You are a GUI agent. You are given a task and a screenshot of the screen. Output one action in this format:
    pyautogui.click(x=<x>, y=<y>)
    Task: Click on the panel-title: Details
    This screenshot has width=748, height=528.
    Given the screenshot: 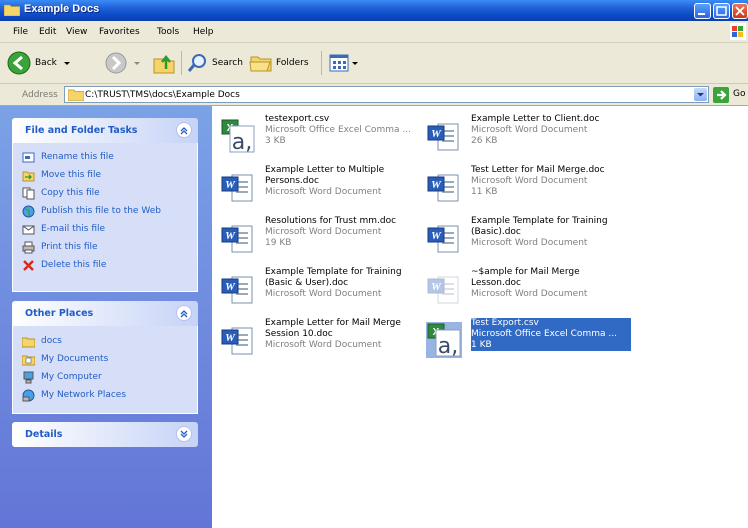 What is the action you would take?
    pyautogui.click(x=44, y=434)
    